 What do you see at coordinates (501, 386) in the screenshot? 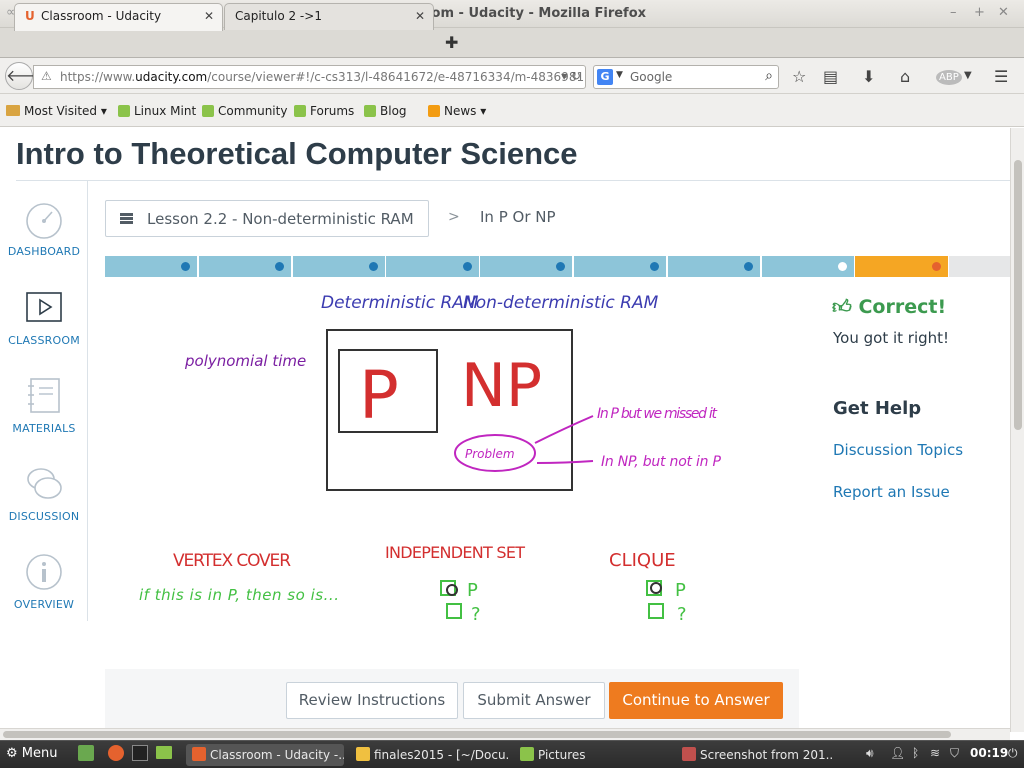
I see `label-np: NP` at bounding box center [501, 386].